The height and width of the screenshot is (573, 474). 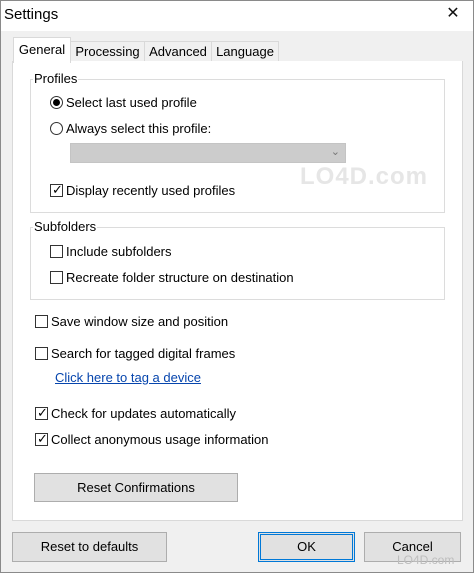 I want to click on recreate-structure-checkbox, so click(x=56, y=277).